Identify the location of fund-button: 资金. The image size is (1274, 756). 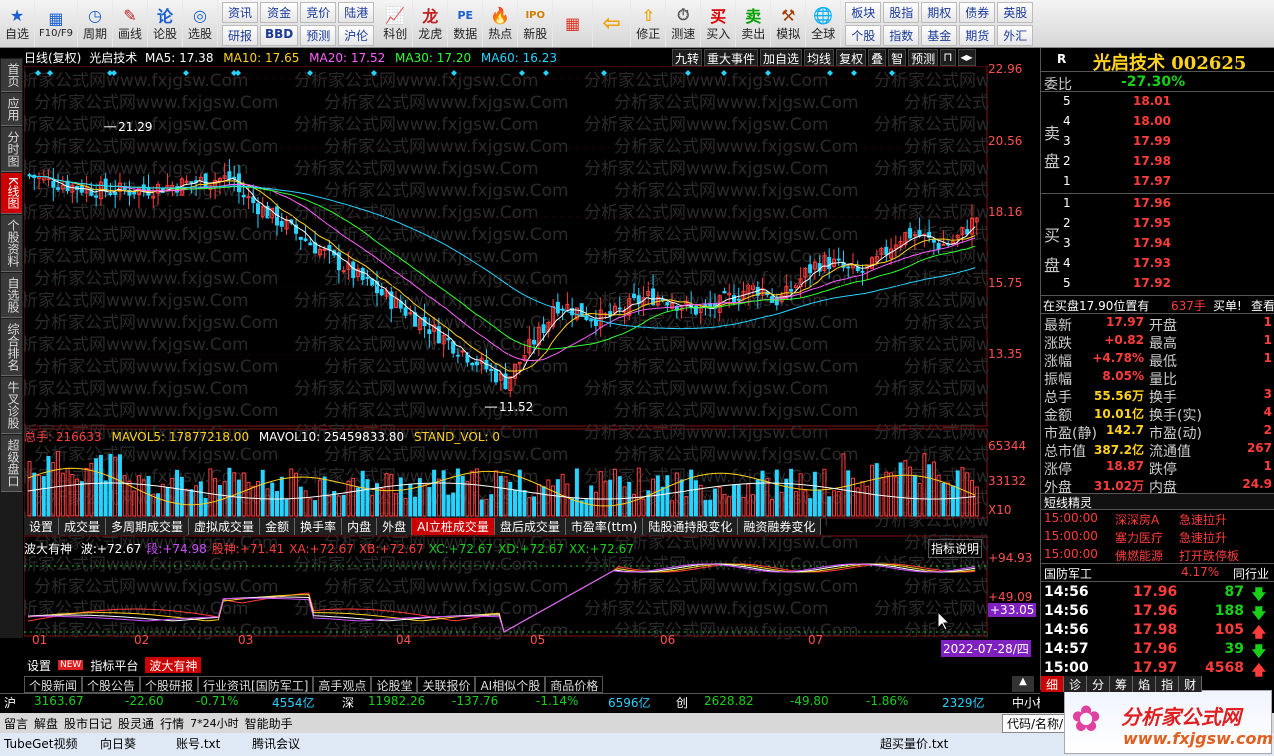
(279, 12).